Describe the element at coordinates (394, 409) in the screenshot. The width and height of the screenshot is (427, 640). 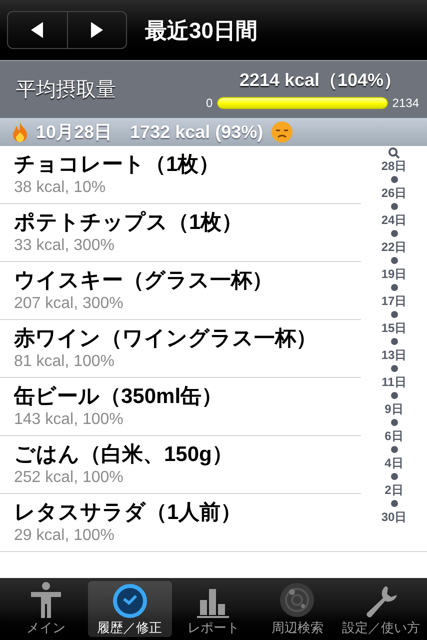
I see `index-label: 9日` at that location.